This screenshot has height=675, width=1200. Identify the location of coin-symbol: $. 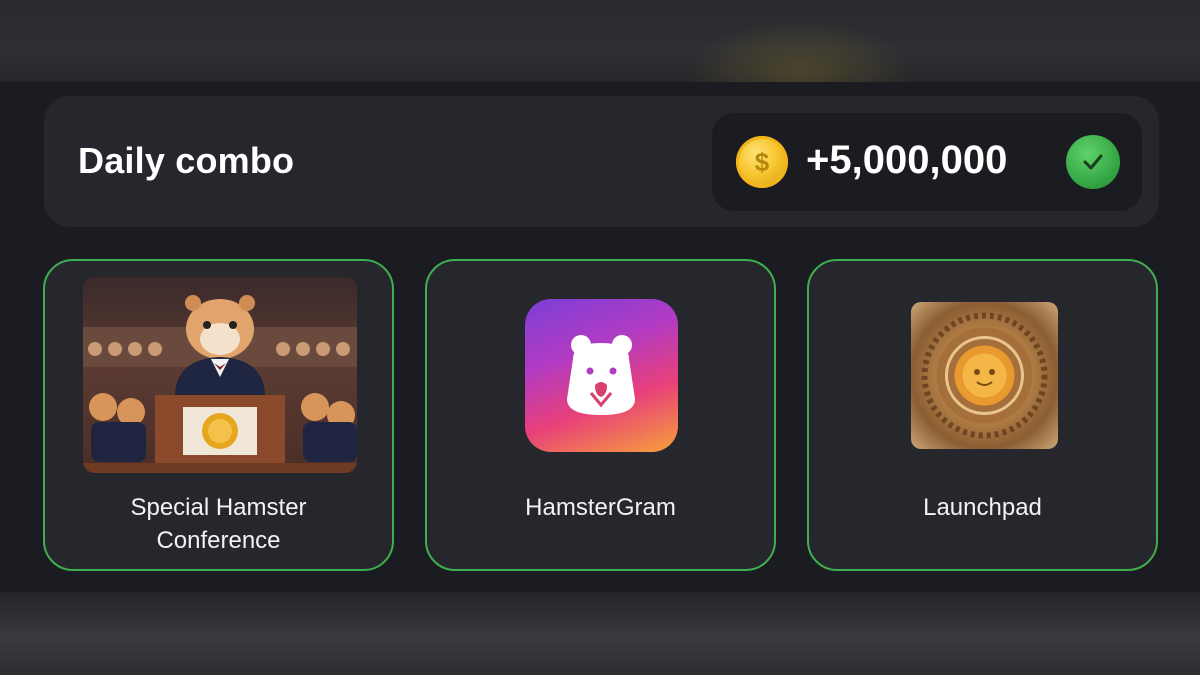
(762, 162).